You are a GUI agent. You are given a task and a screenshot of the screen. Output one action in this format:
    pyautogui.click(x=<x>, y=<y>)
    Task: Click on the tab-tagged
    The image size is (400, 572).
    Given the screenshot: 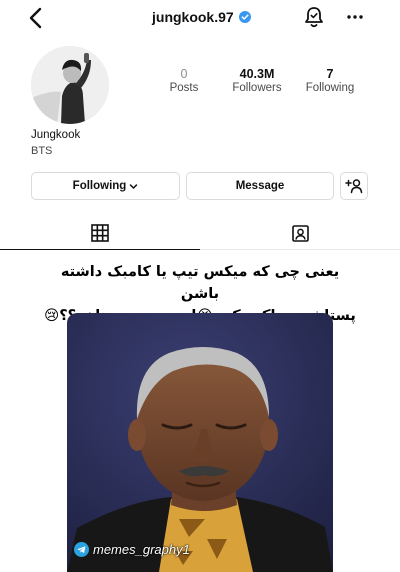 What is the action you would take?
    pyautogui.click(x=300, y=233)
    